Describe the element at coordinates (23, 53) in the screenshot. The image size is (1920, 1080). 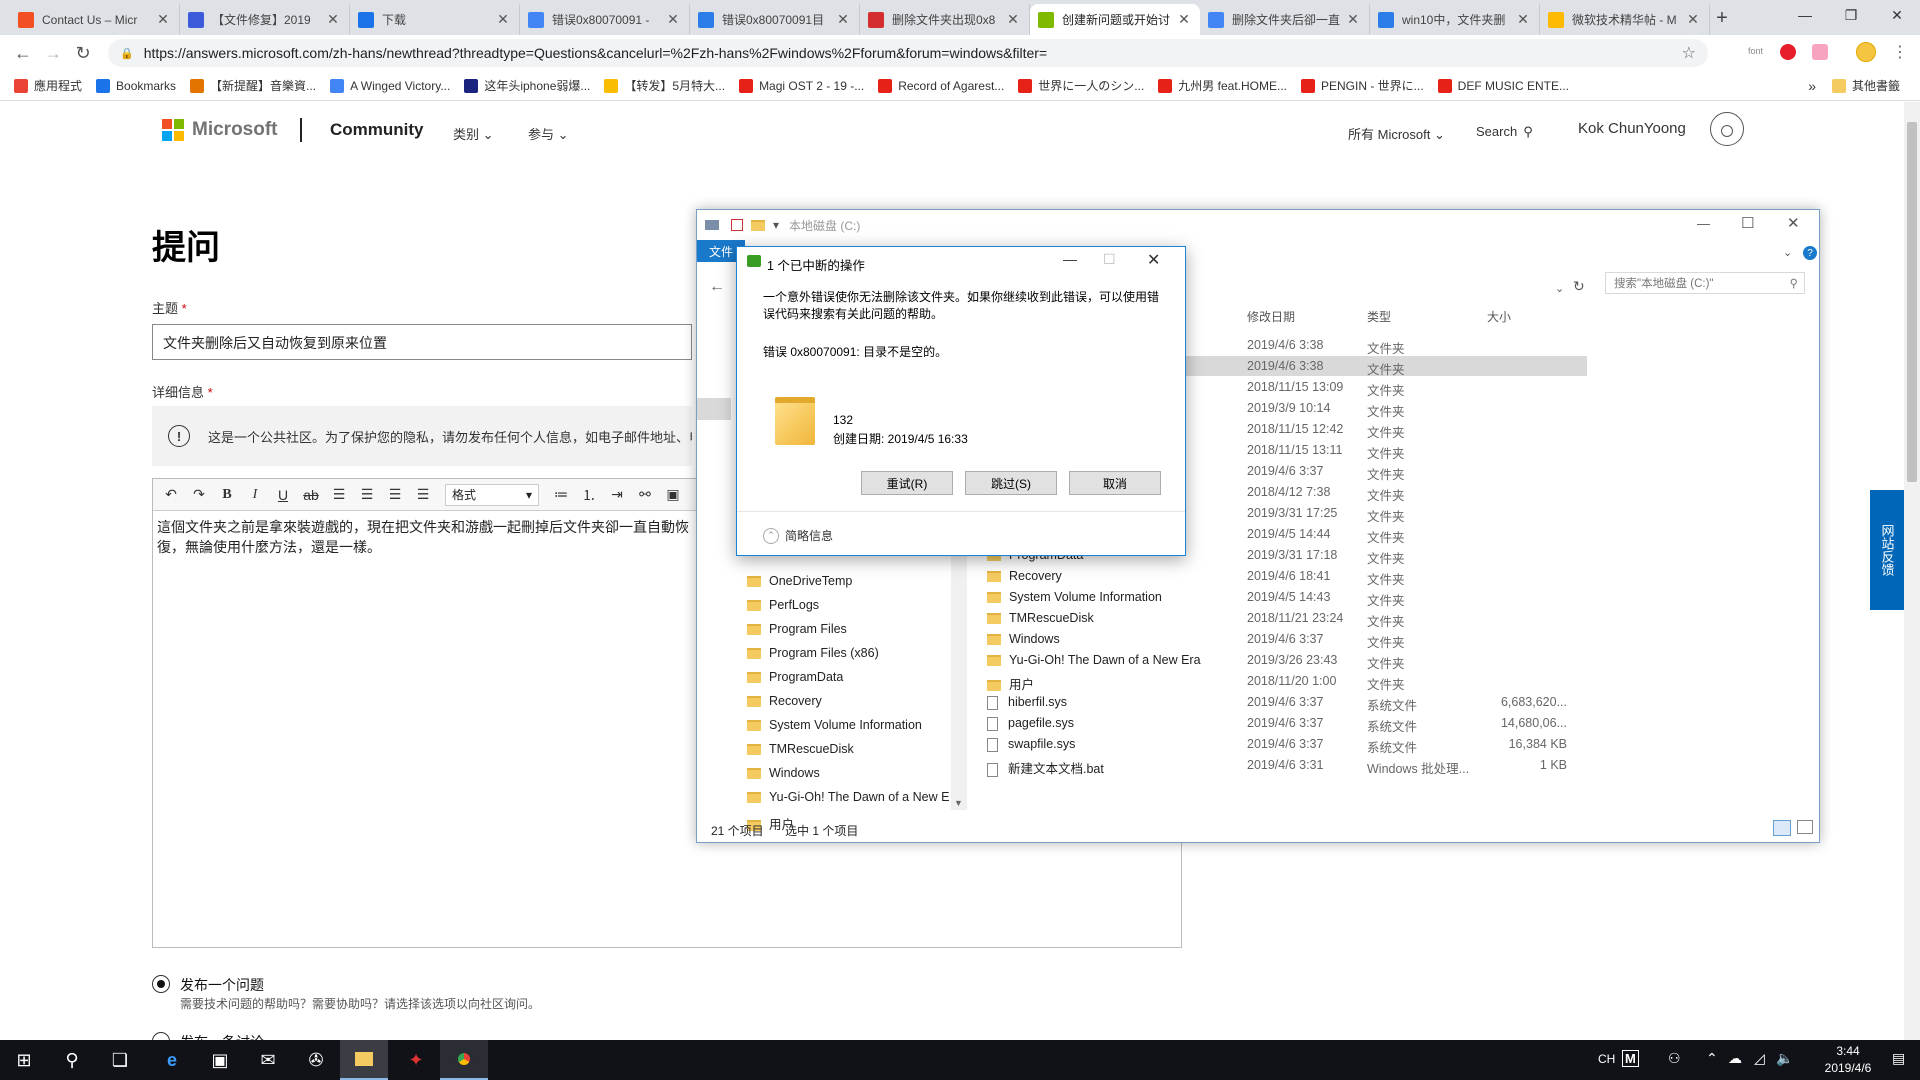
I see `back-button: ←` at that location.